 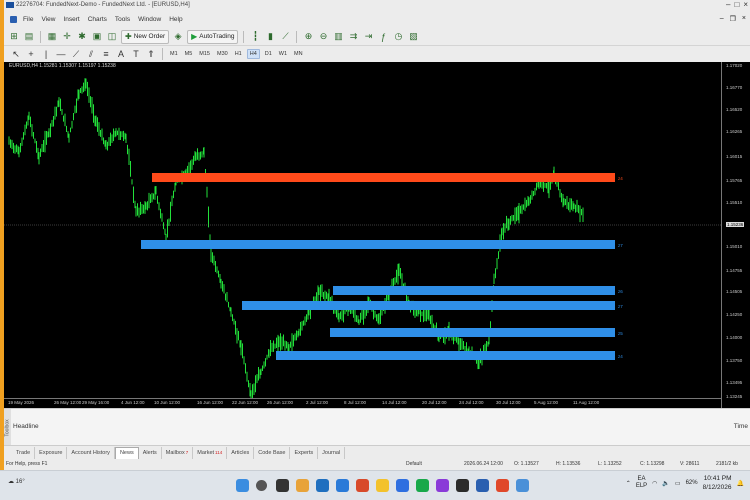 What do you see at coordinates (413, 37) in the screenshot?
I see `templates-icon: ▧` at bounding box center [413, 37].